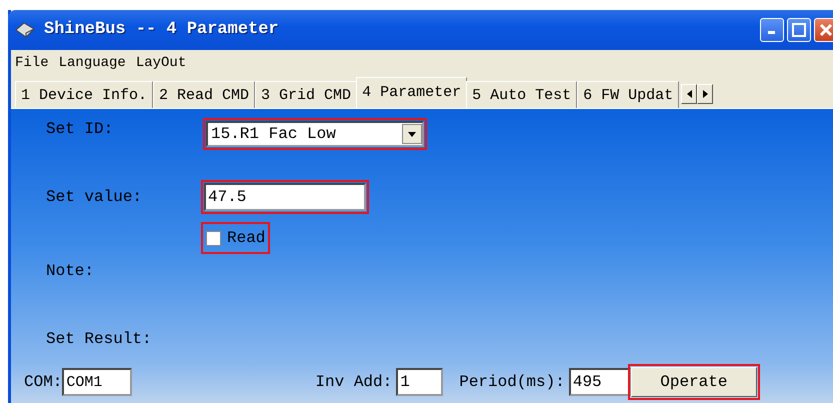 Image resolution: width=833 pixels, height=403 pixels. I want to click on read-checkbox, so click(213, 238).